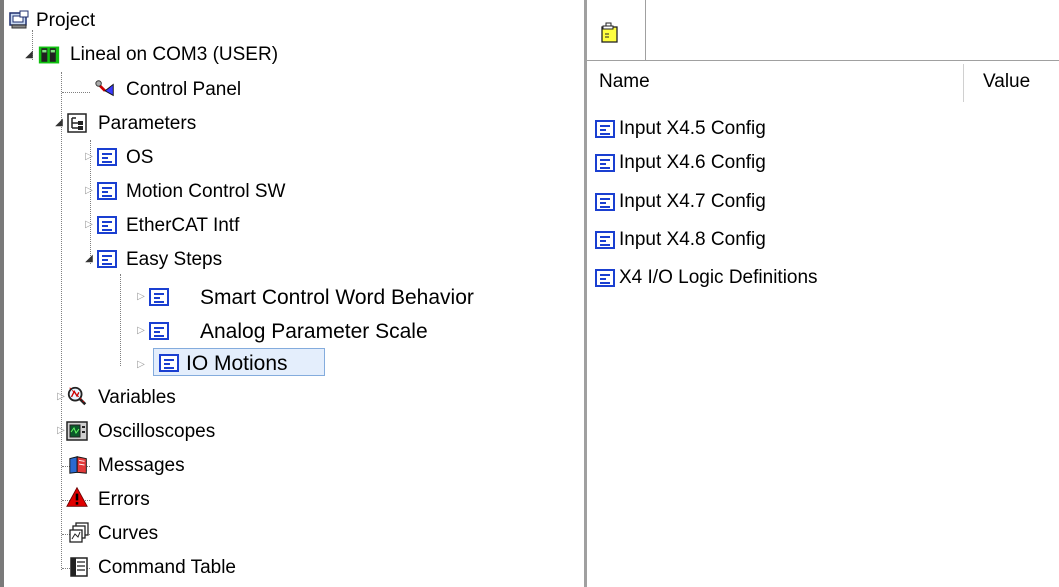  I want to click on oscilloscope-icon, so click(77, 431).